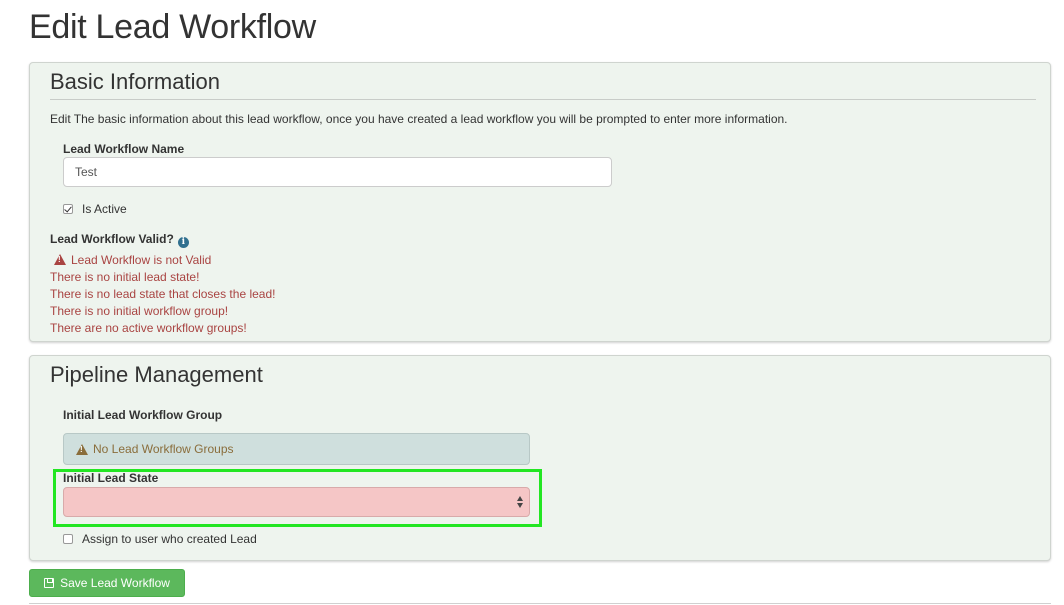 The width and height of the screenshot is (1064, 605). What do you see at coordinates (540, 603) in the screenshot?
I see `footer-divider` at bounding box center [540, 603].